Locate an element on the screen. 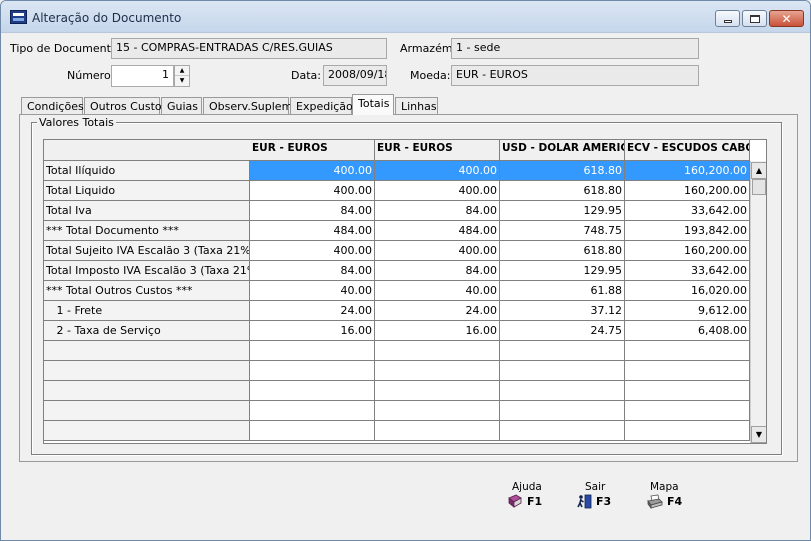  row-label-cell: *** Total Documento *** is located at coordinates (147, 231).